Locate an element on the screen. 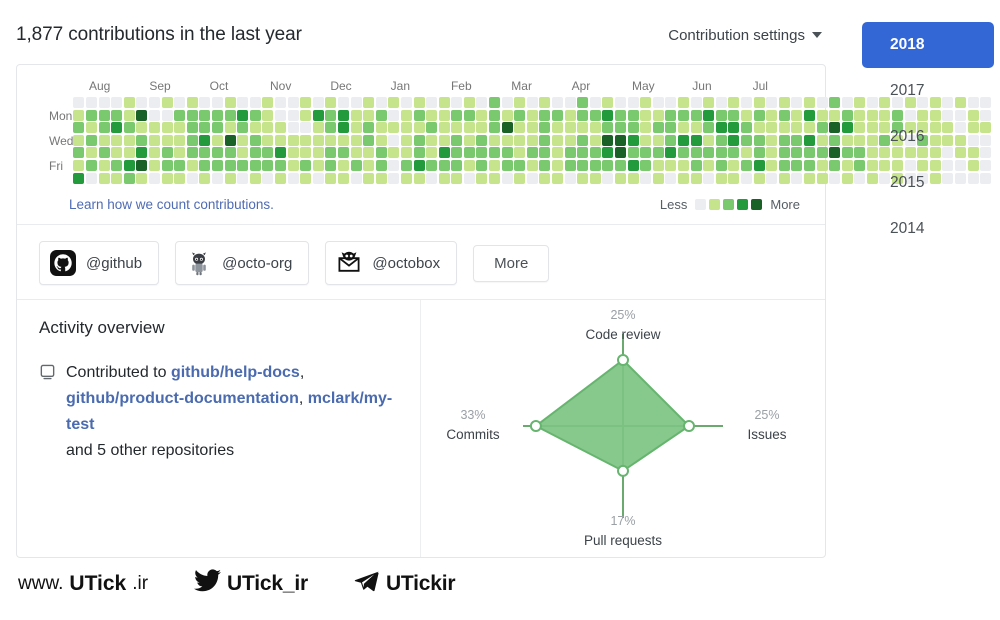 The height and width of the screenshot is (620, 1000). year-item-2018: 2018 is located at coordinates (928, 45).